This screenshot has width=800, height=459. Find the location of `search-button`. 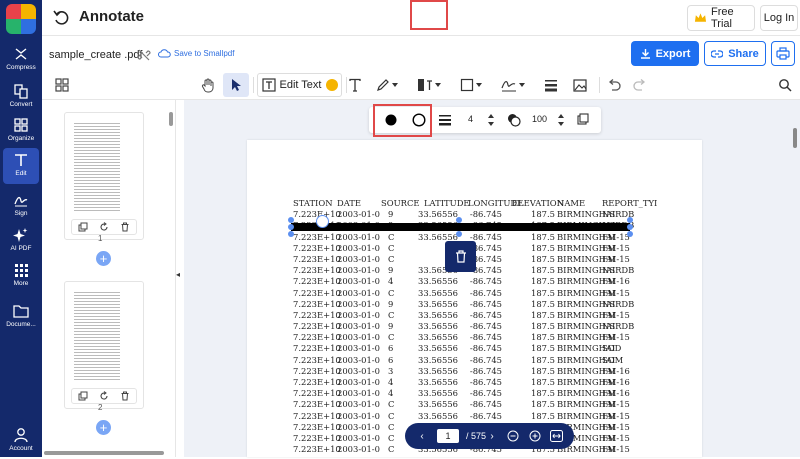

search-button is located at coordinates (785, 85).